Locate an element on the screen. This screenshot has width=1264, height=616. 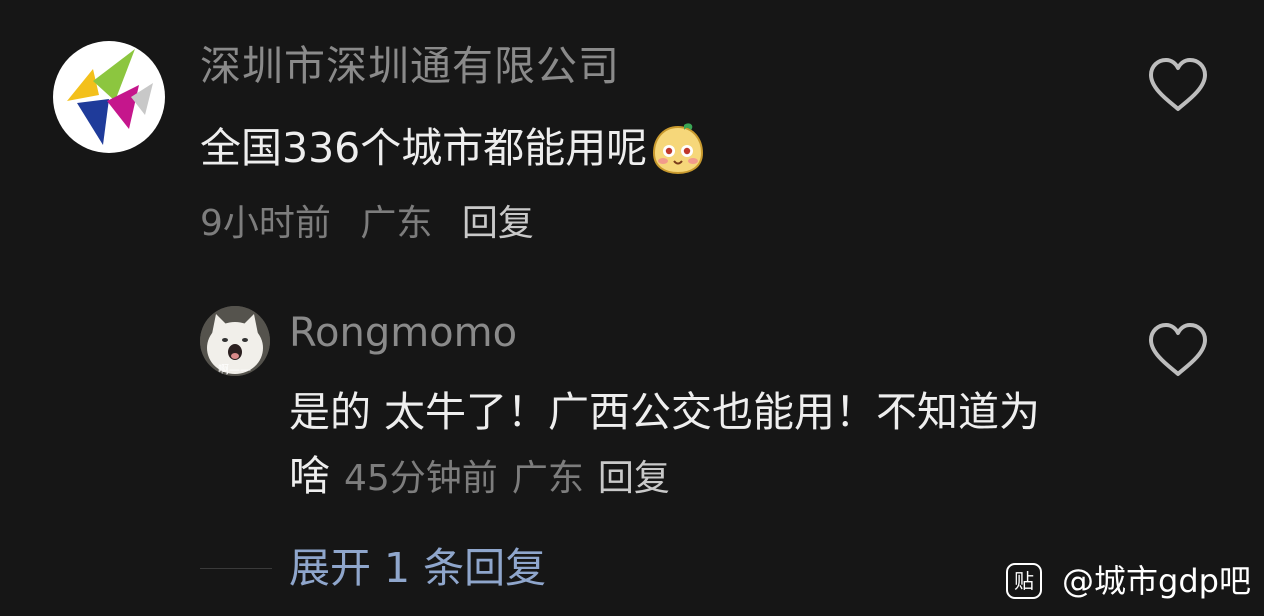
avatar-rongmomo: 啊—— is located at coordinates (235, 341).